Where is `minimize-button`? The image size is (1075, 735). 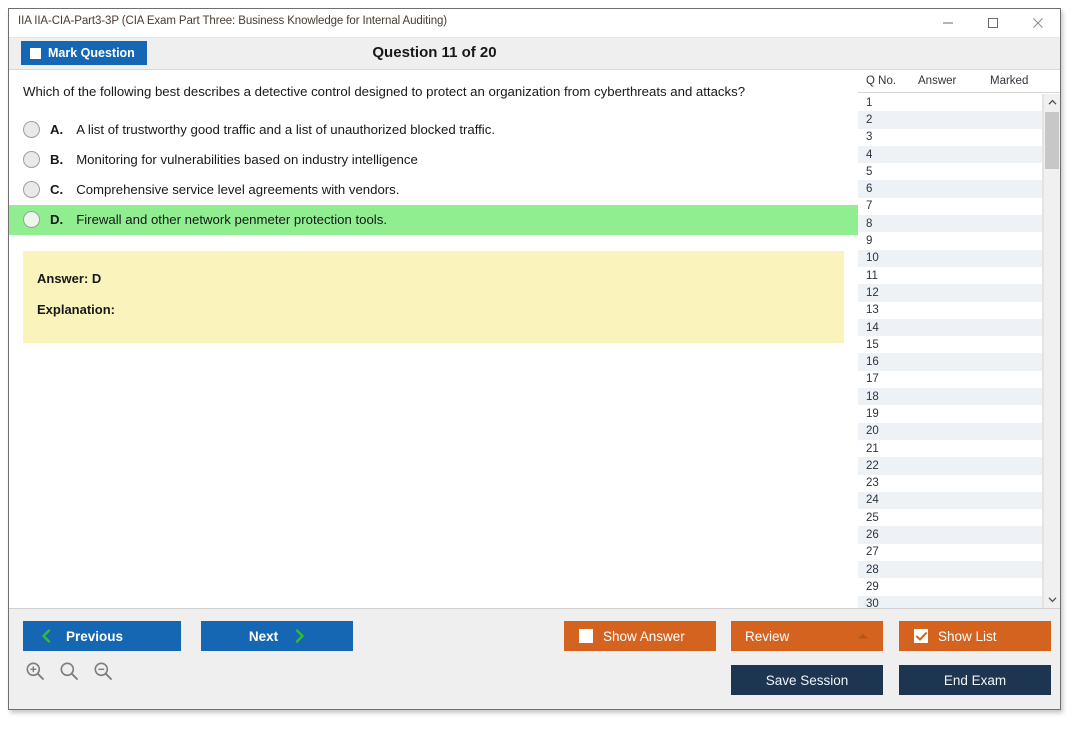
minimize-button is located at coordinates (947, 23).